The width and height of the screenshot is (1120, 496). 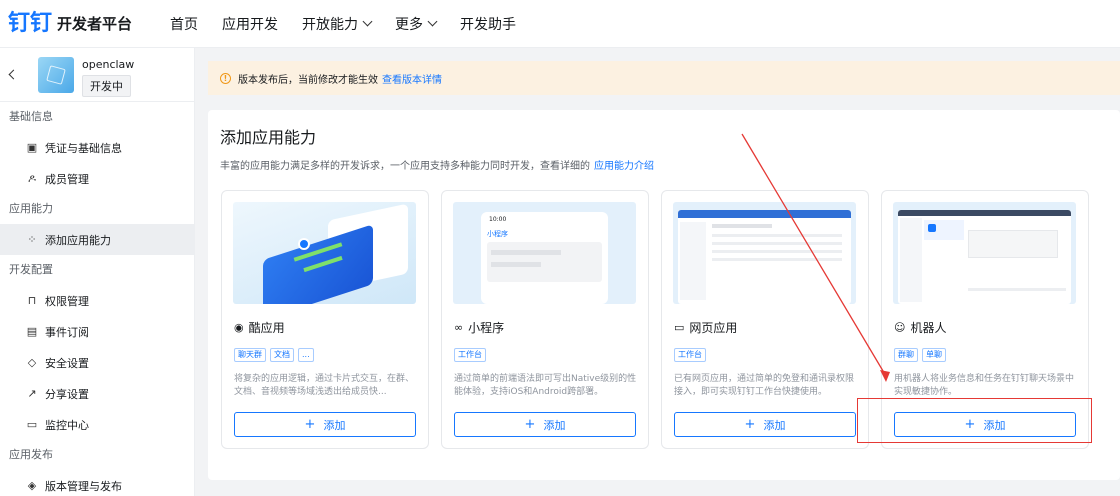 What do you see at coordinates (405, 166) in the screenshot?
I see `description-text: 丰富的应用能力满足多样的开发诉求，一个应用支持多种能力同时开发，查看详细的` at bounding box center [405, 166].